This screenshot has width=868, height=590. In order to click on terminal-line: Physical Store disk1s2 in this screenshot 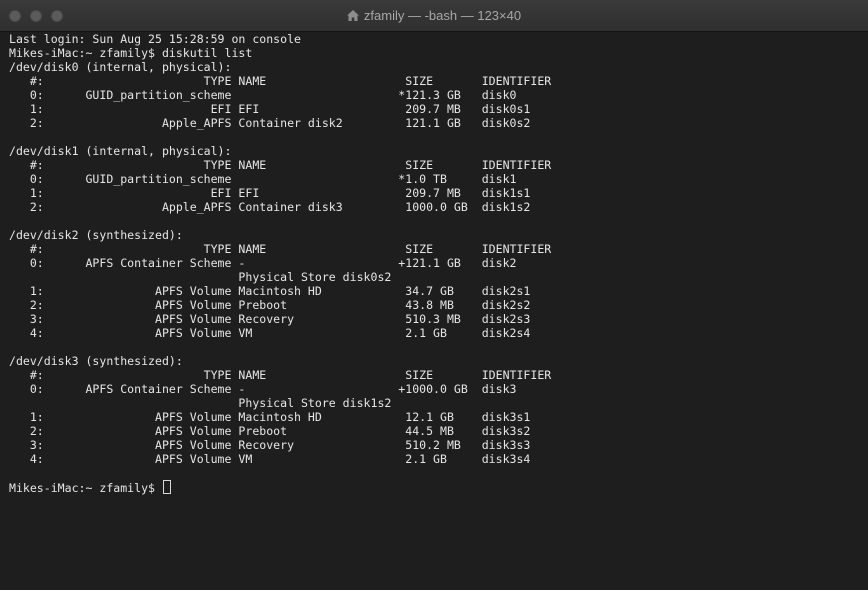, I will do `click(200, 403)`.